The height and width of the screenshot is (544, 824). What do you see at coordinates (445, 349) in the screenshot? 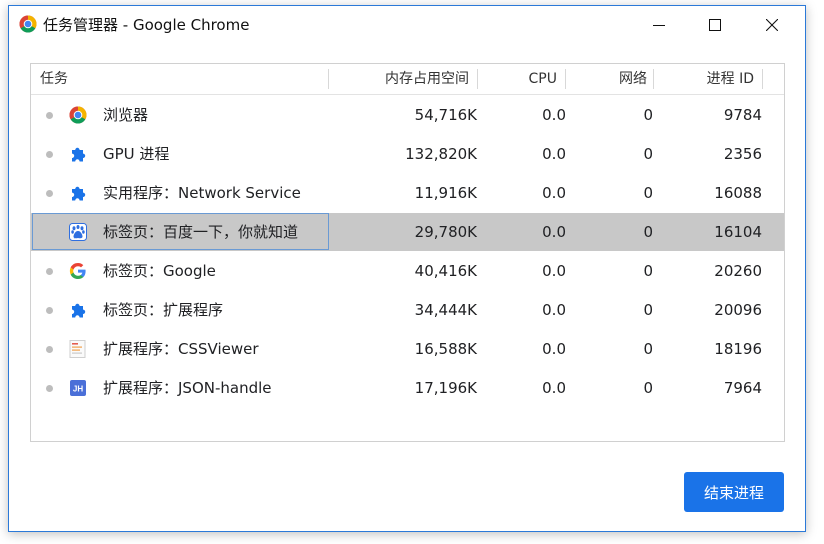
I see `memory-value: 16,588K` at bounding box center [445, 349].